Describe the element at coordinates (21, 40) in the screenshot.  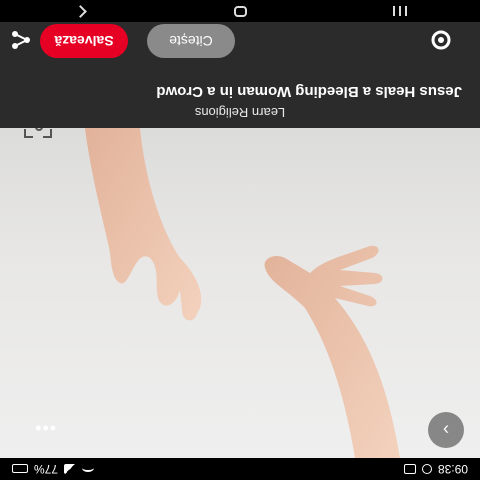
I see `share-icon` at that location.